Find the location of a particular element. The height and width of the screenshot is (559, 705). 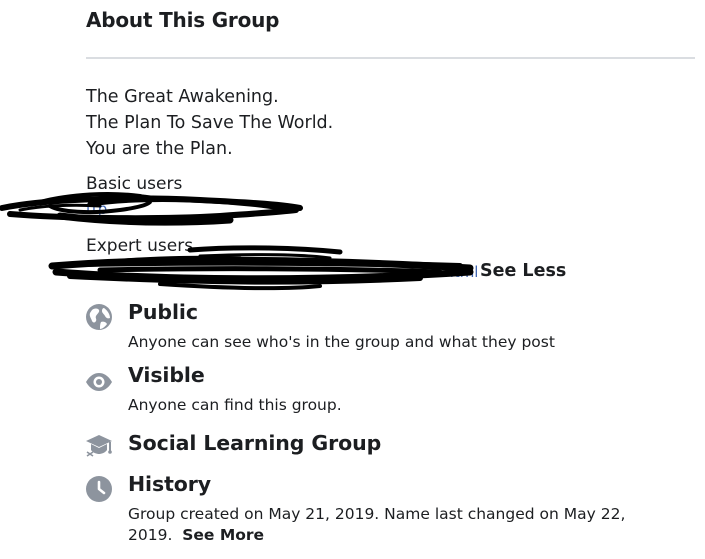

graduation-cap-icon is located at coordinates (99, 446).